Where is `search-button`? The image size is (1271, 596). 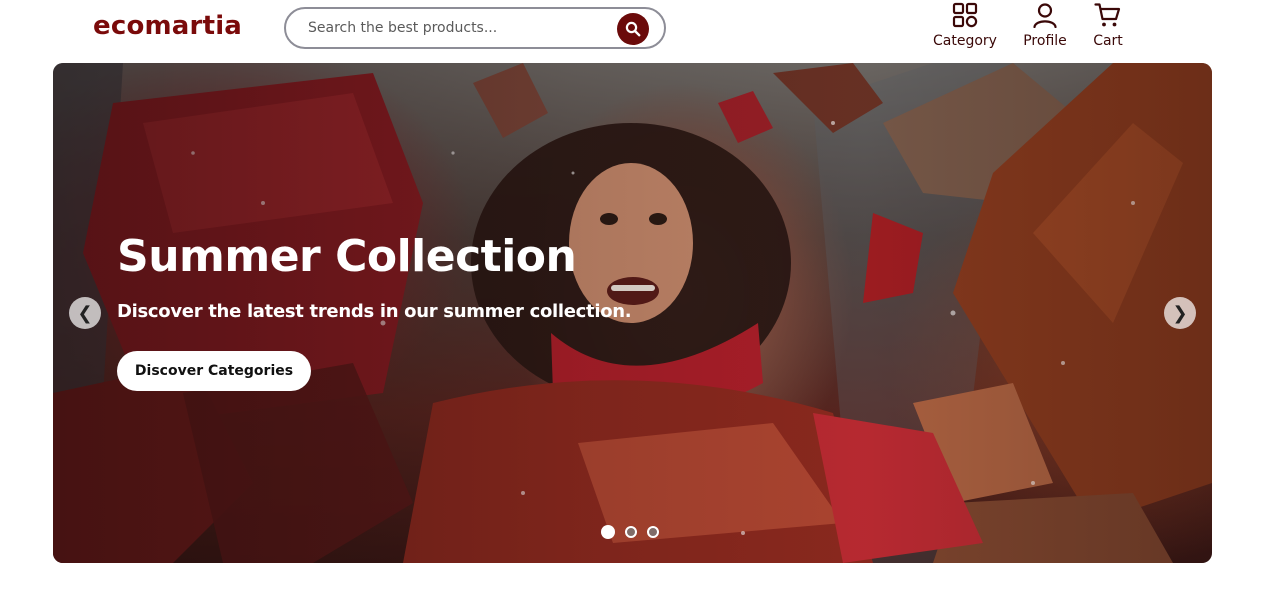
search-button is located at coordinates (633, 29).